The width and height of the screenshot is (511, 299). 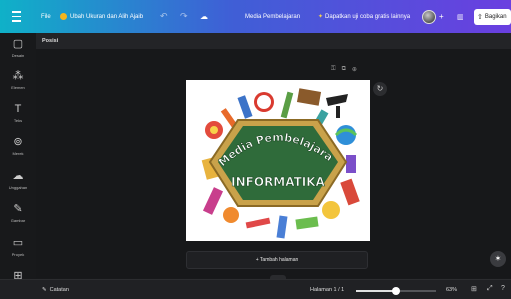 What do you see at coordinates (480, 17) in the screenshot?
I see `upload-icon: ⇧` at bounding box center [480, 17].